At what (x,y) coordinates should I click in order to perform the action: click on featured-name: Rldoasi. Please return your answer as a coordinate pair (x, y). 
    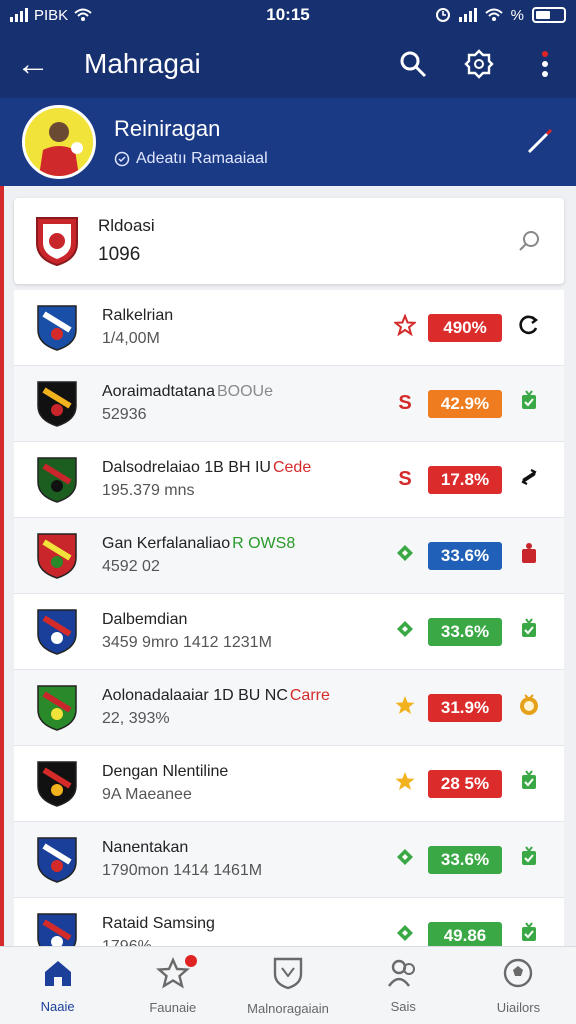
    Looking at the image, I should click on (126, 225).